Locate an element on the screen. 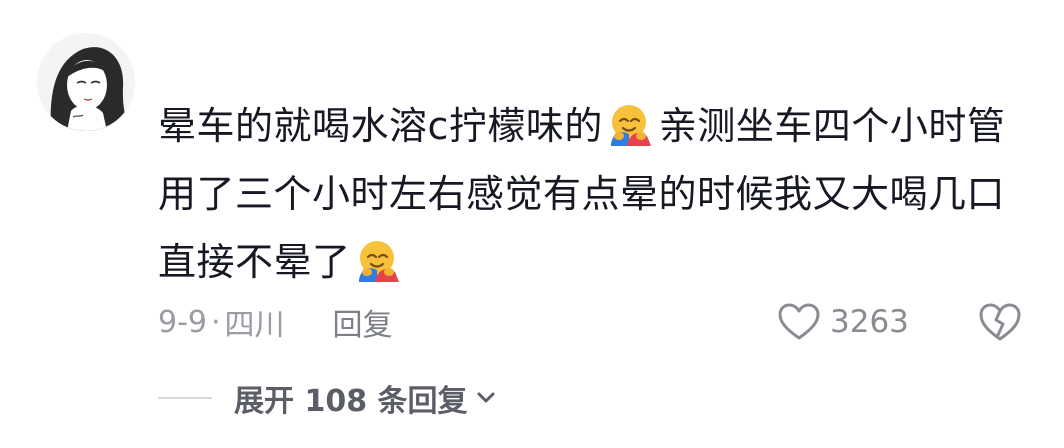 The image size is (1064, 448). expand-replies-button: 展开 108 条回复 is located at coordinates (327, 398).